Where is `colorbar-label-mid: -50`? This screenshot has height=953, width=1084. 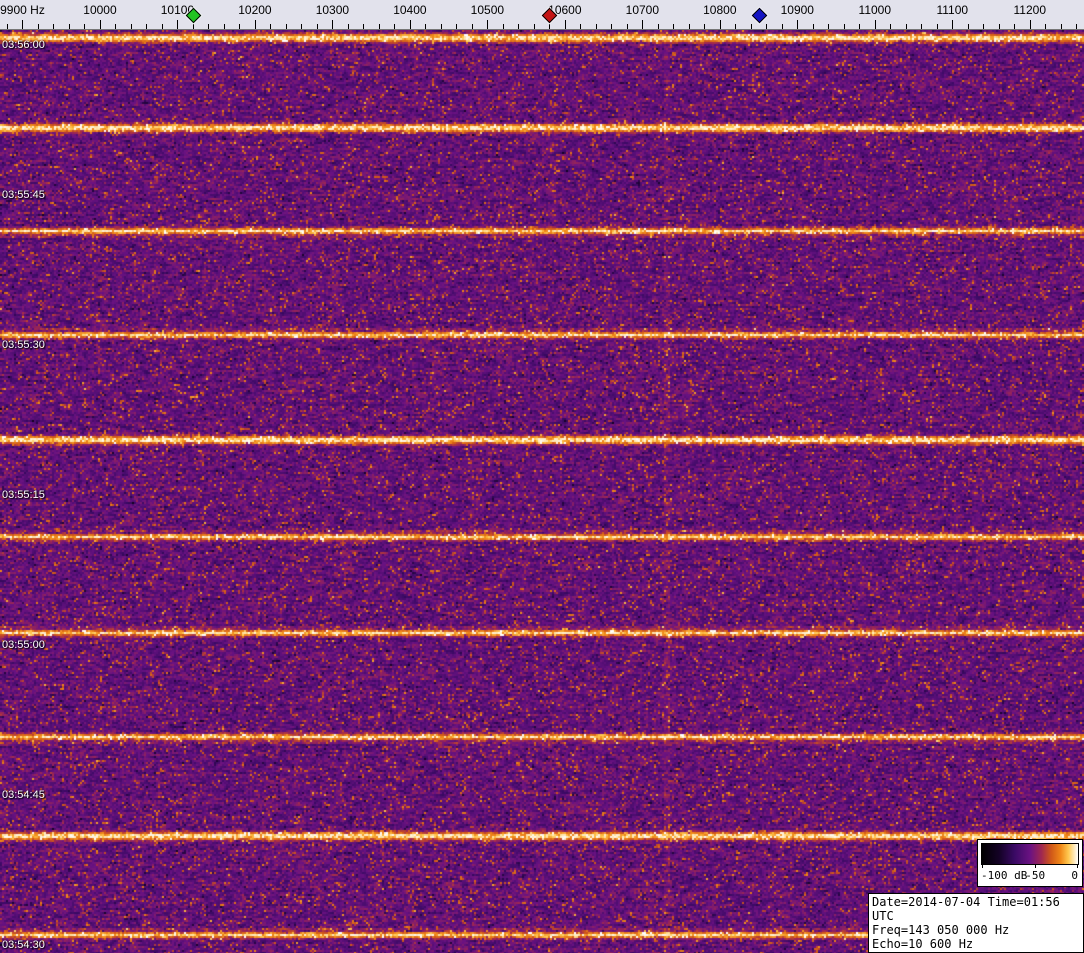 colorbar-label-mid: -50 is located at coordinates (1035, 875).